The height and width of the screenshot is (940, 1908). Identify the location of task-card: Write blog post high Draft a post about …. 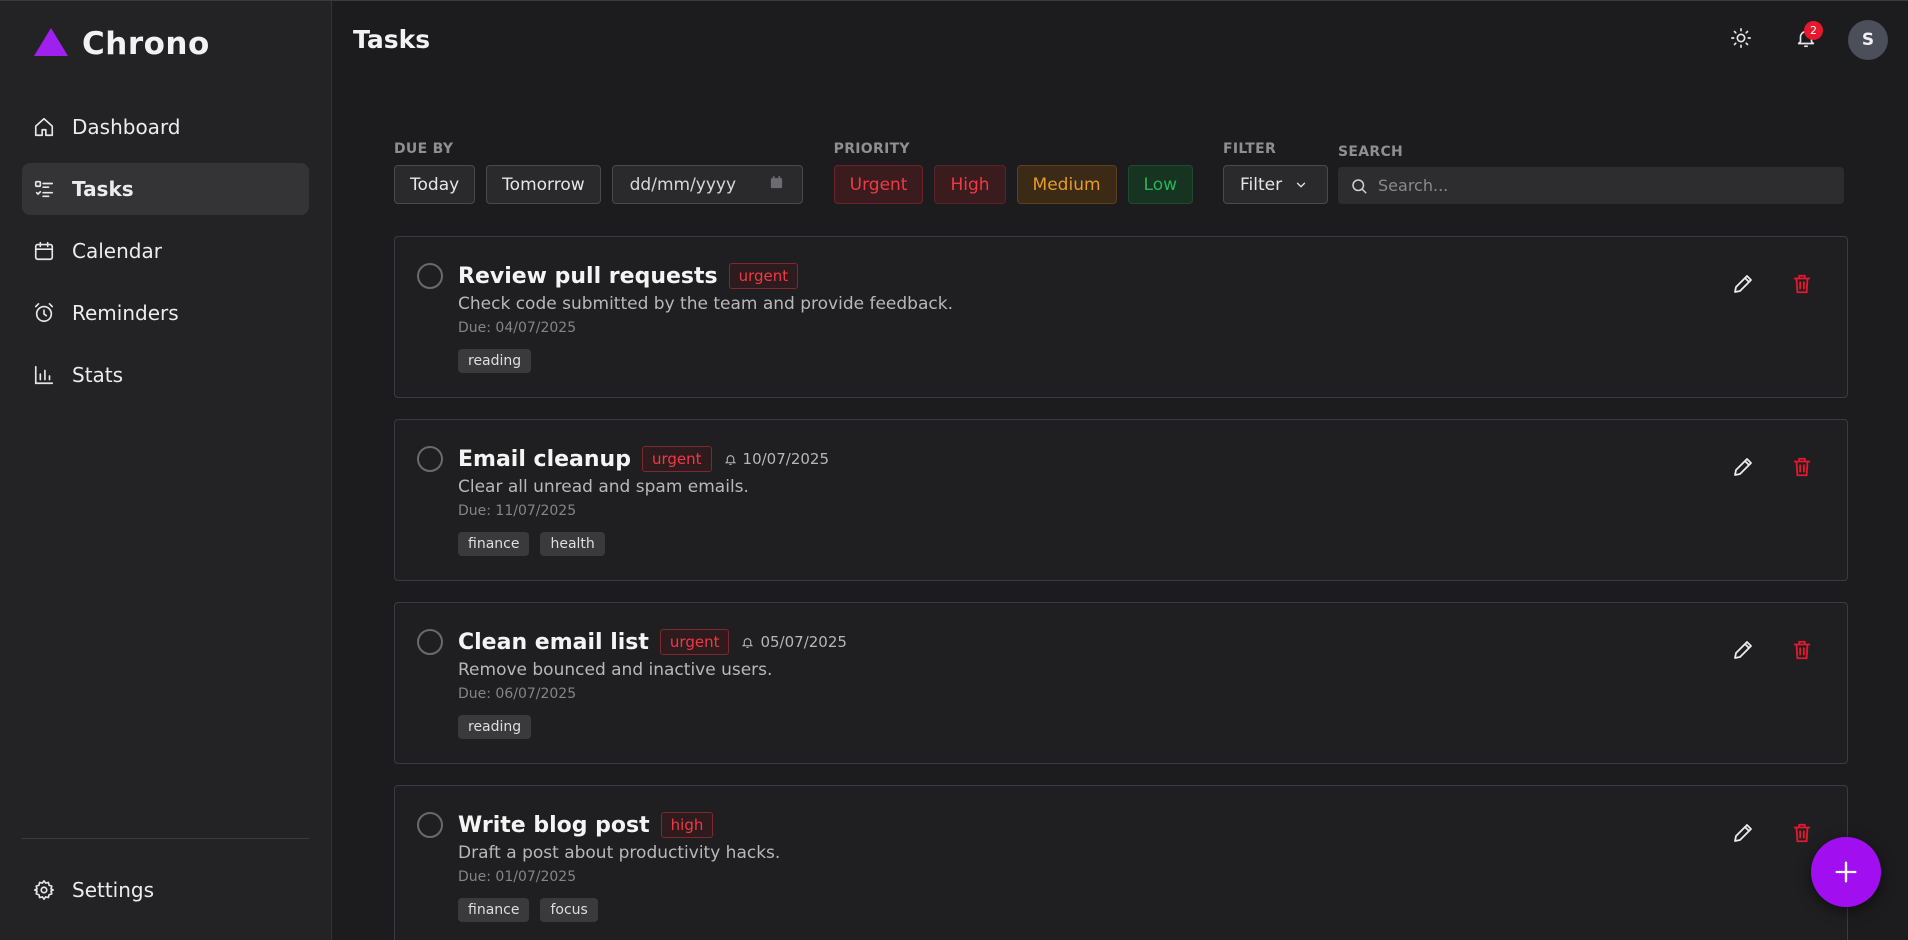
(1121, 862).